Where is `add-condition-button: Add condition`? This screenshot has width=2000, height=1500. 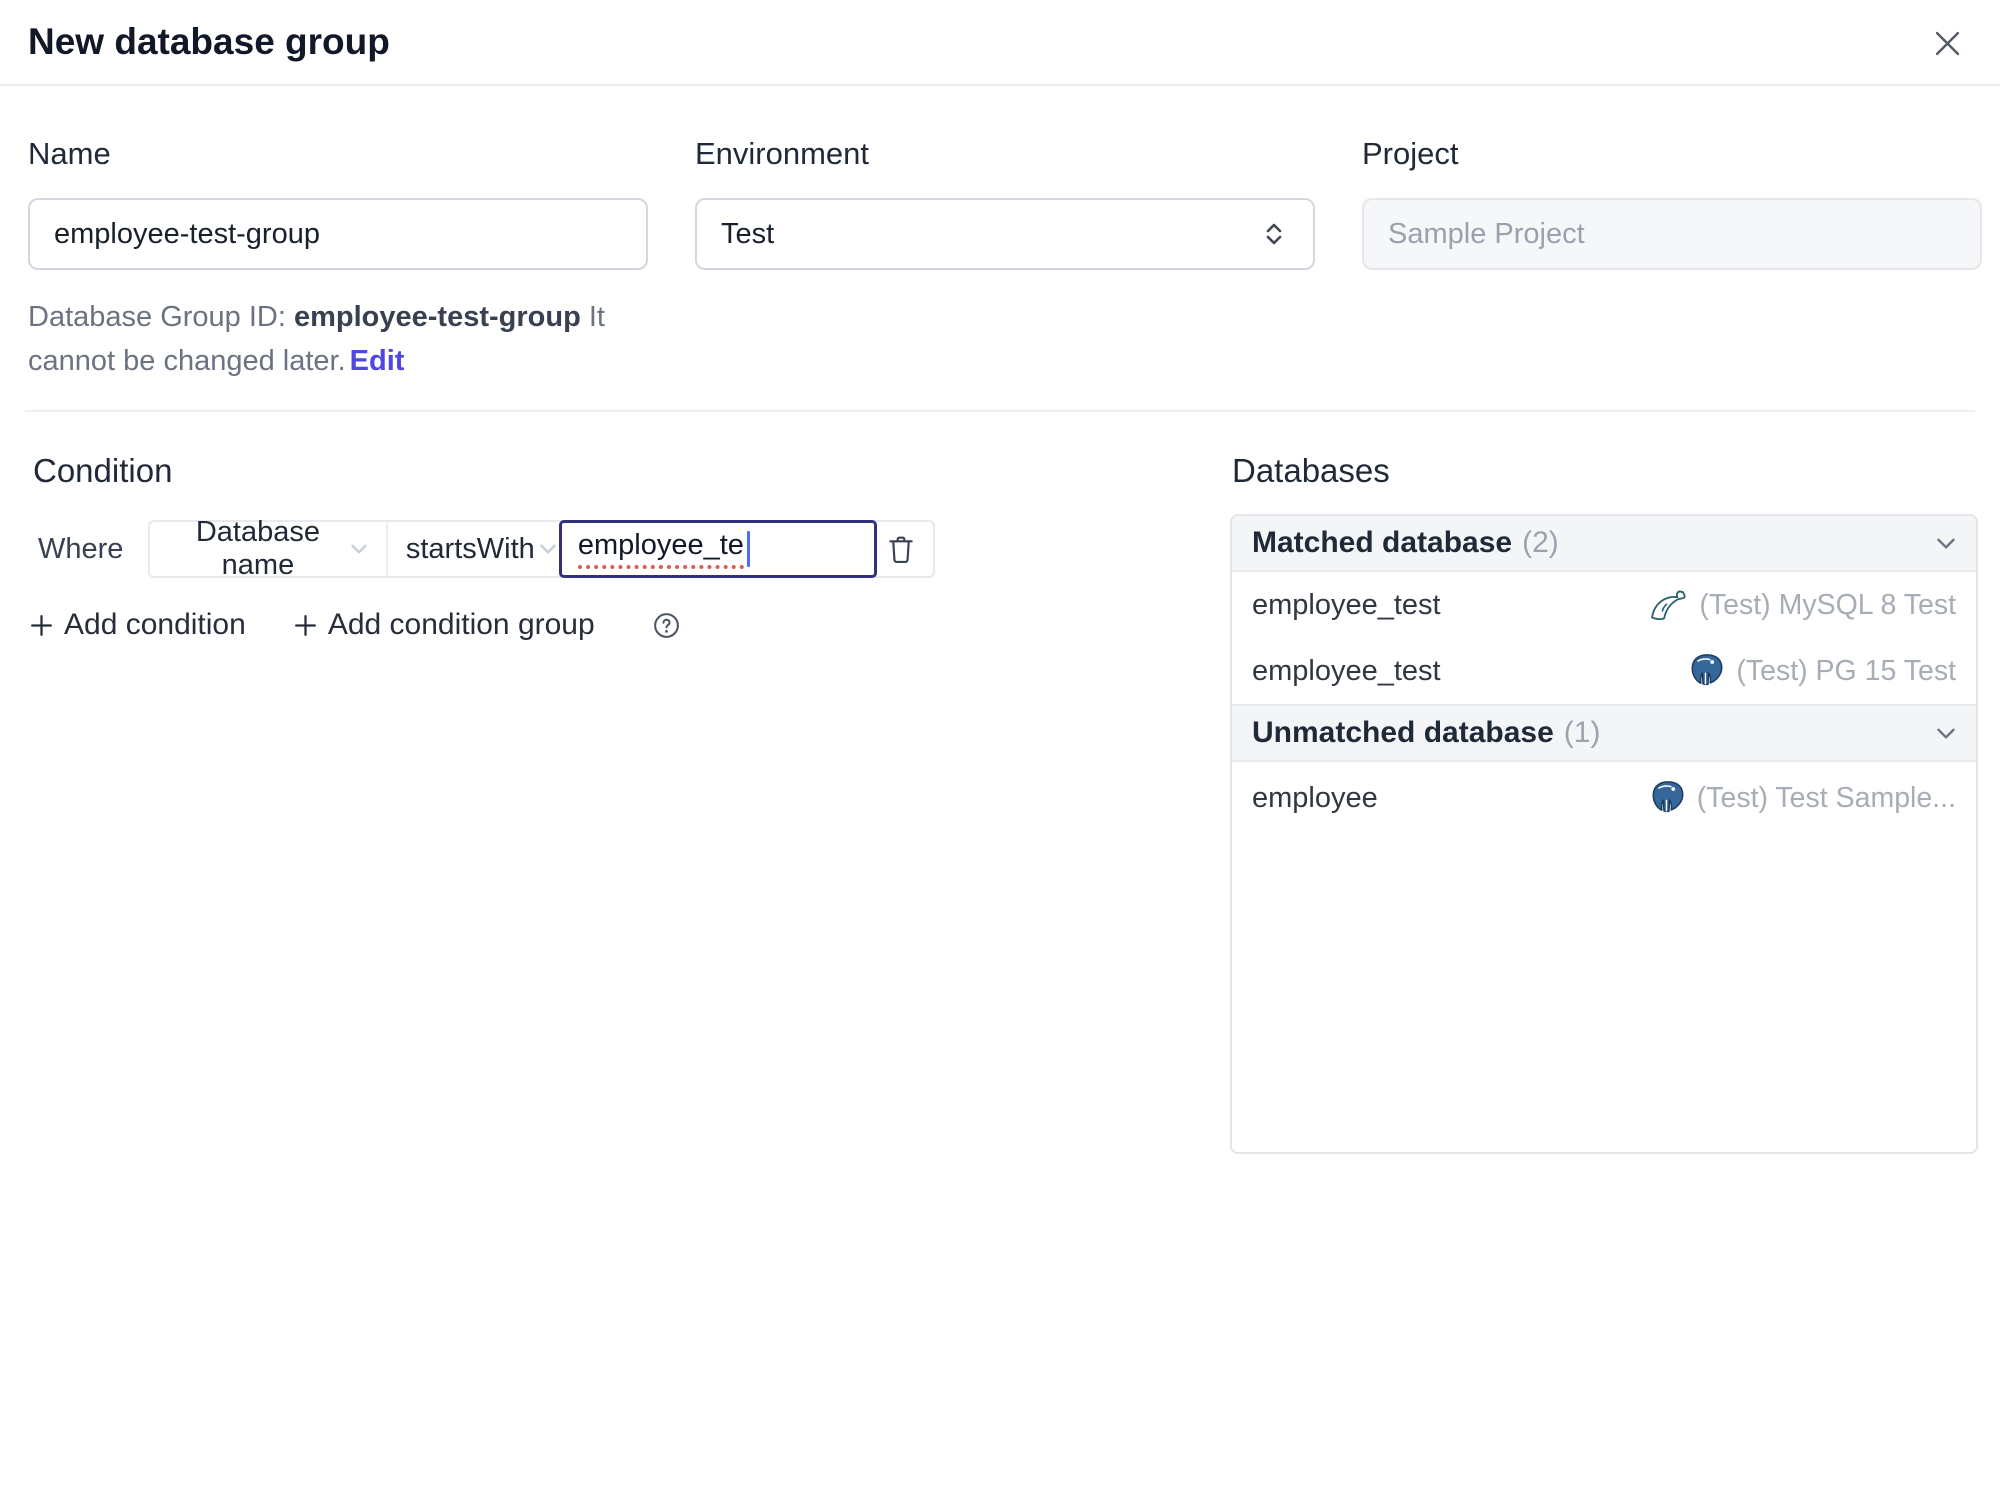
add-condition-button: Add condition is located at coordinates (137, 625).